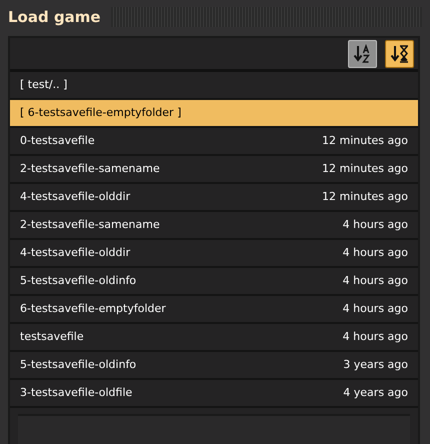  What do you see at coordinates (57, 140) in the screenshot?
I see `save-name: 0-testsavefile` at bounding box center [57, 140].